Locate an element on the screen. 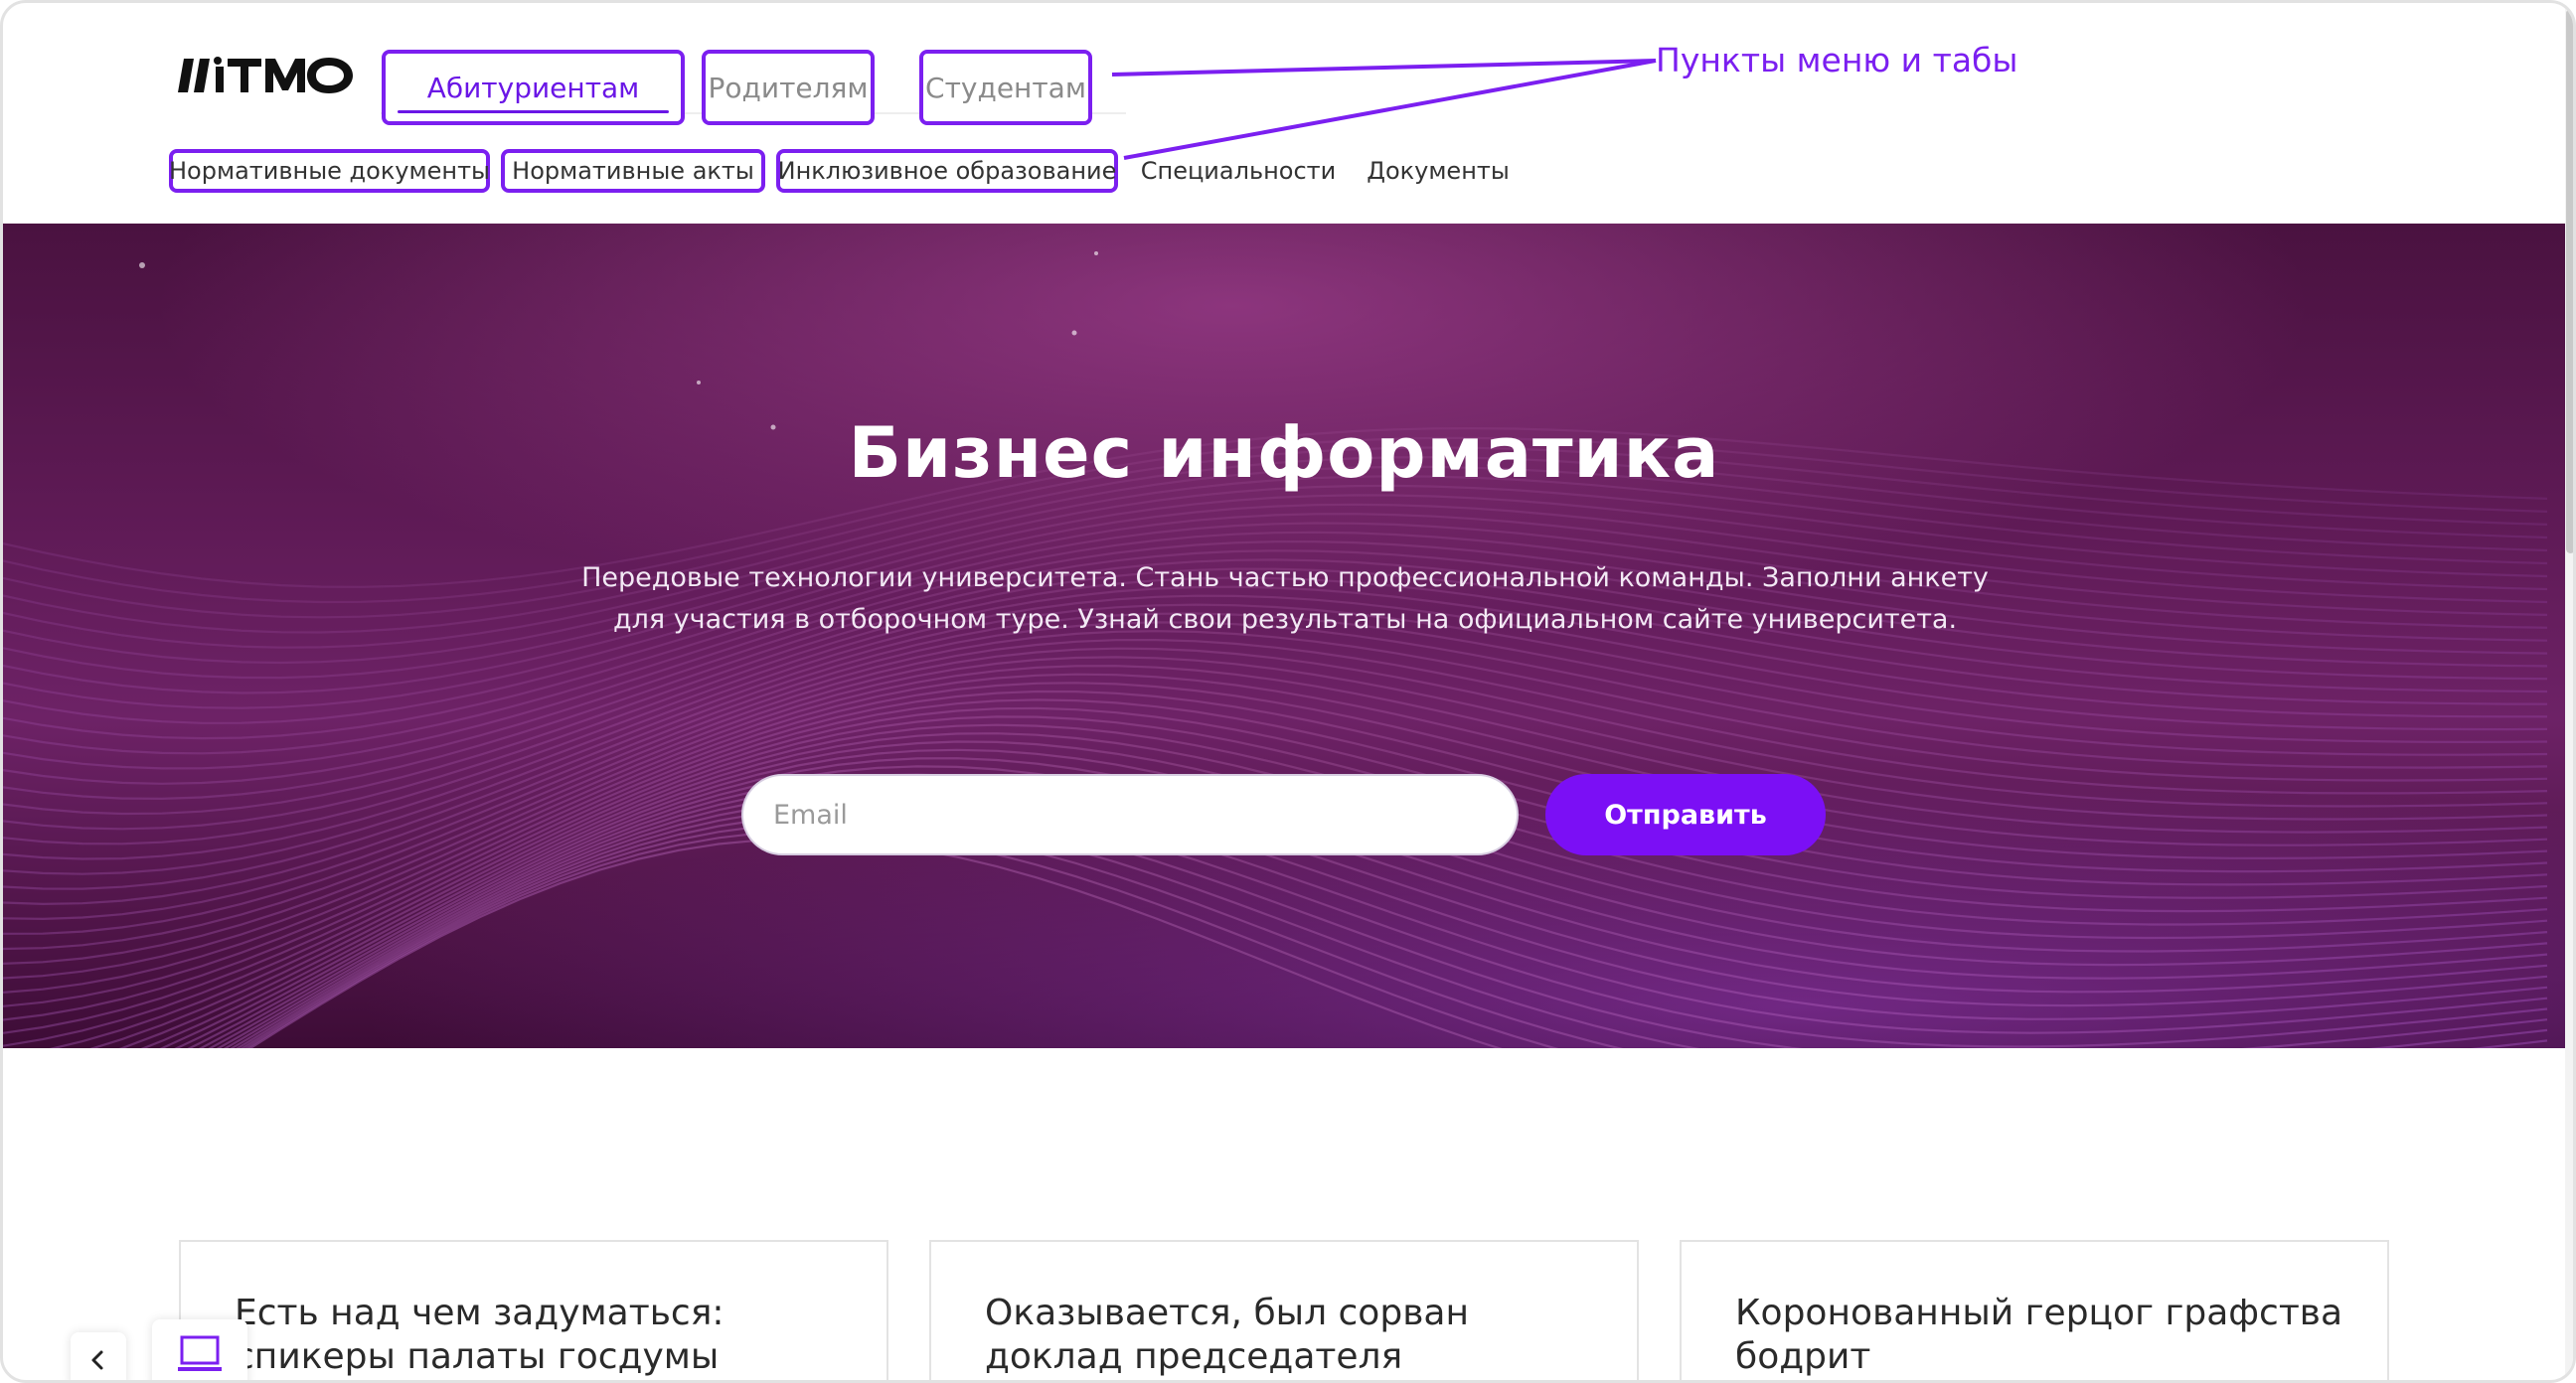 The image size is (2576, 1383). tab-label: Абитуриентам is located at coordinates (533, 88).